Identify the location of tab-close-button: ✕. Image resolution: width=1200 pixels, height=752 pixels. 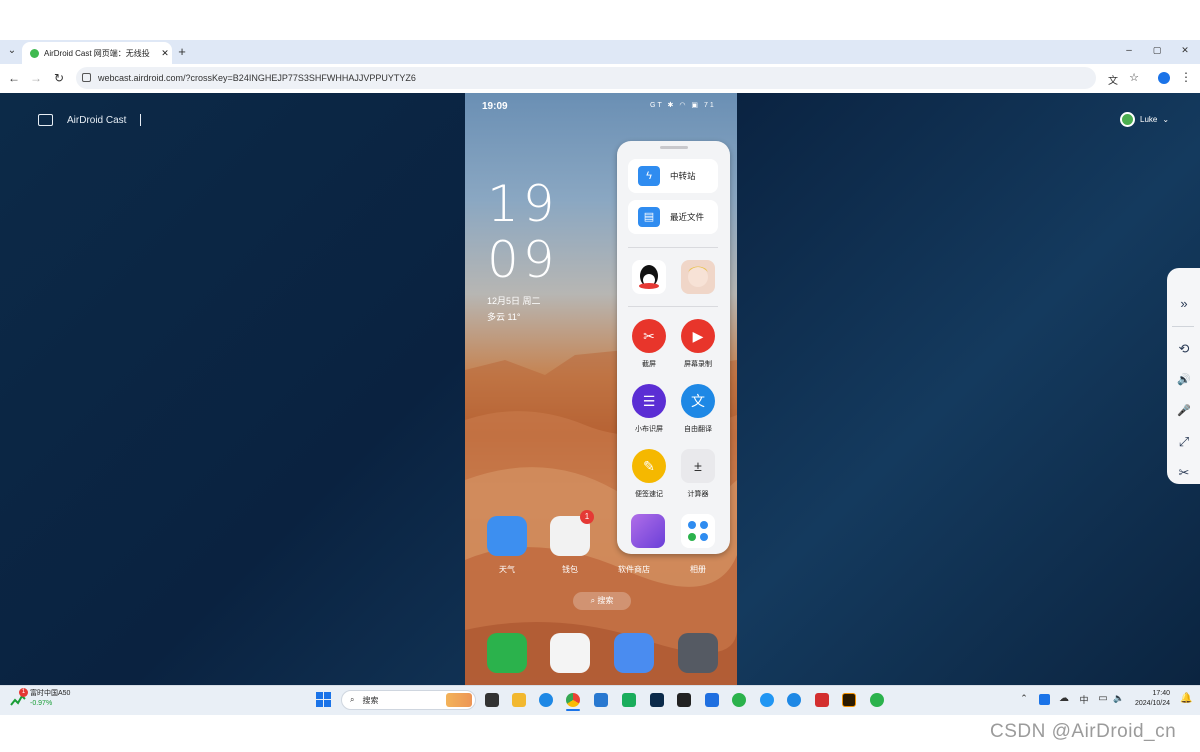
(165, 53).